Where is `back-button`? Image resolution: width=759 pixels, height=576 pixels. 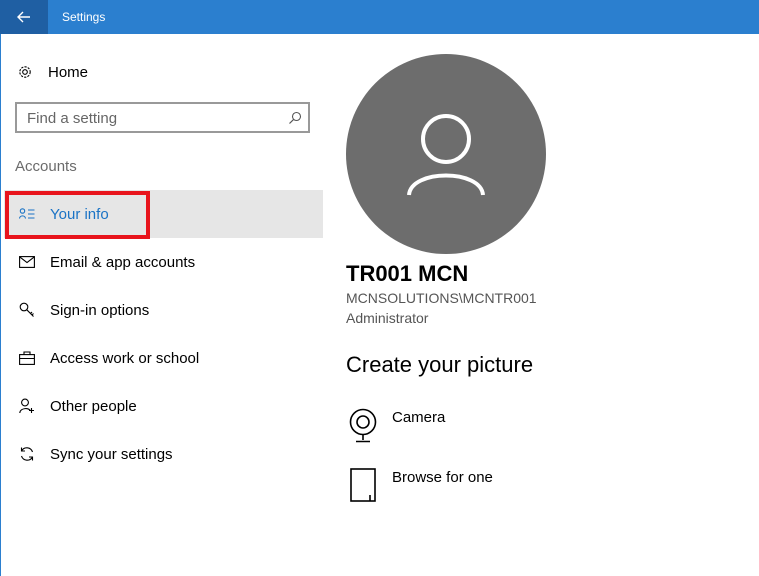
back-button is located at coordinates (24, 17).